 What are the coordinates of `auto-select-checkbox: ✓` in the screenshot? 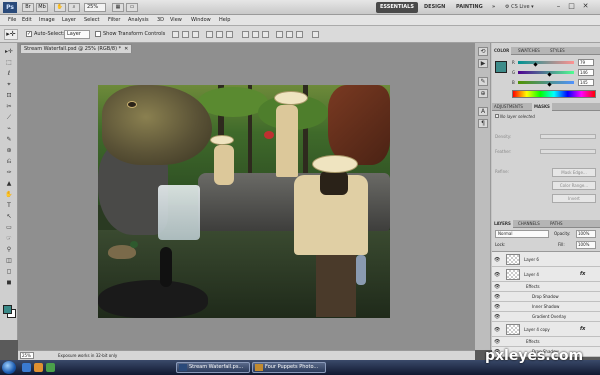 It's located at (29, 34).